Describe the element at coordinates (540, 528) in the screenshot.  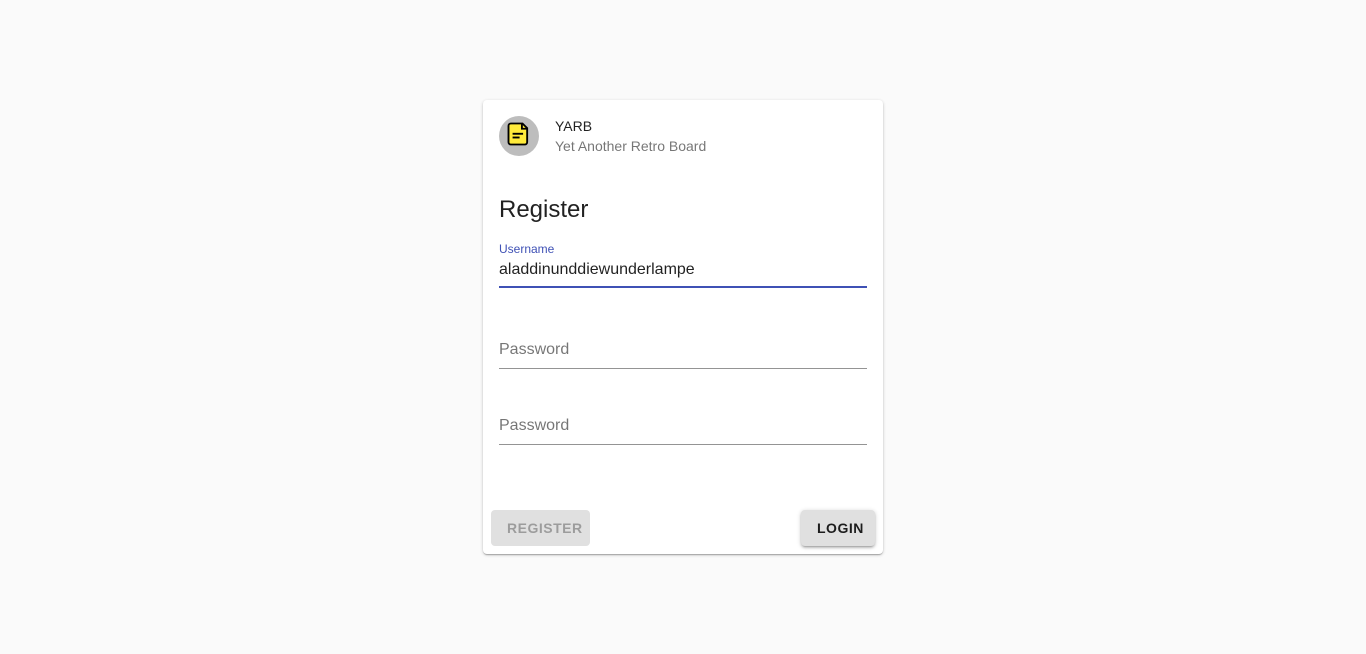
I see `register-button: Register` at that location.